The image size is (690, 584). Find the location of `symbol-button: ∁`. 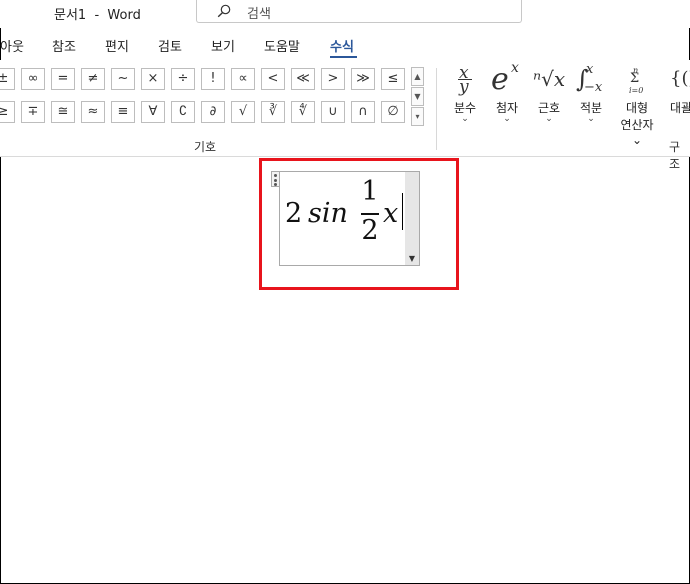

symbol-button: ∁ is located at coordinates (183, 112).